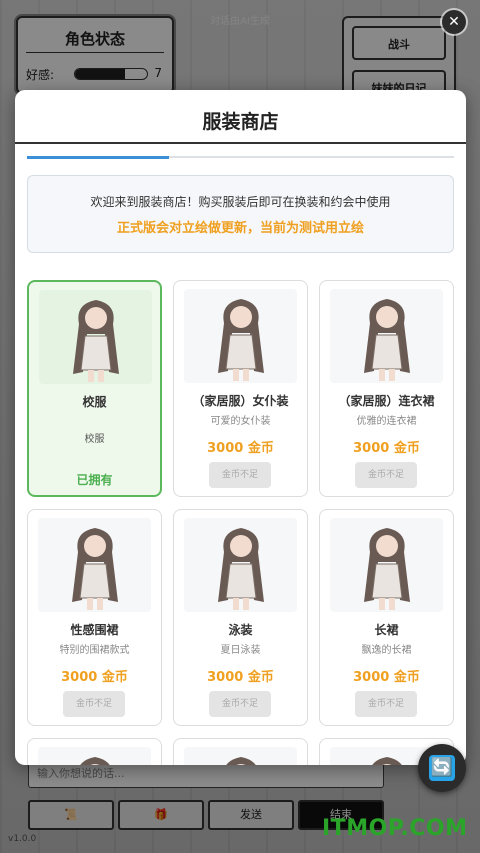 The width and height of the screenshot is (480, 853). What do you see at coordinates (94, 617) in the screenshot?
I see `costume-card-apron: 性感围裙 特别的围裙款式 3000 金币 金币不足` at bounding box center [94, 617].